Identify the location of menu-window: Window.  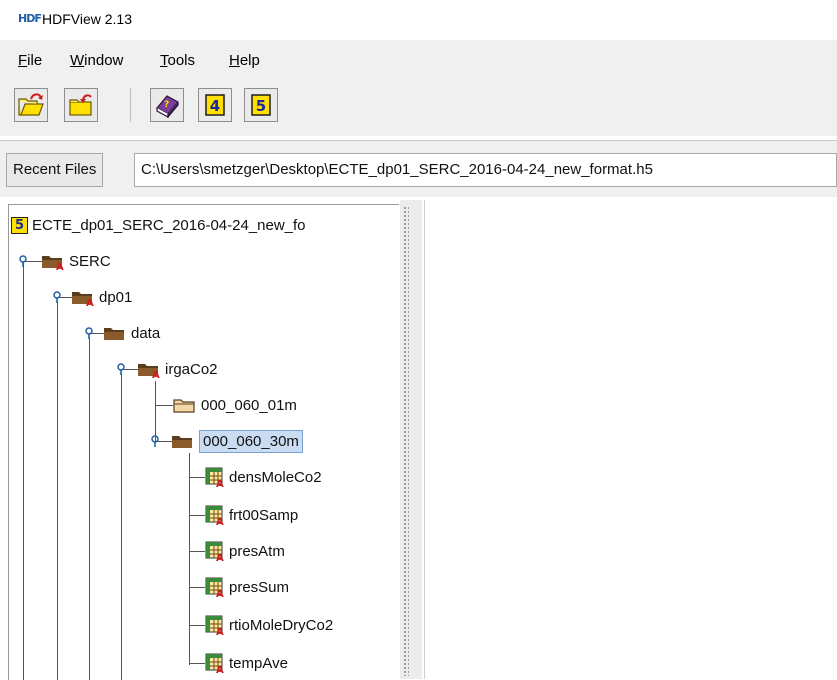
(96, 60).